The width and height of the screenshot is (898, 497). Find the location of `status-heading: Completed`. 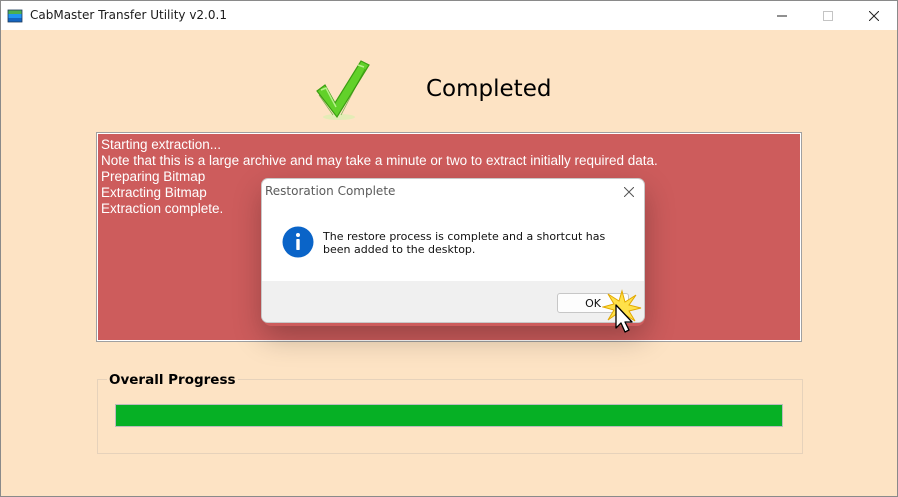

status-heading: Completed is located at coordinates (489, 89).